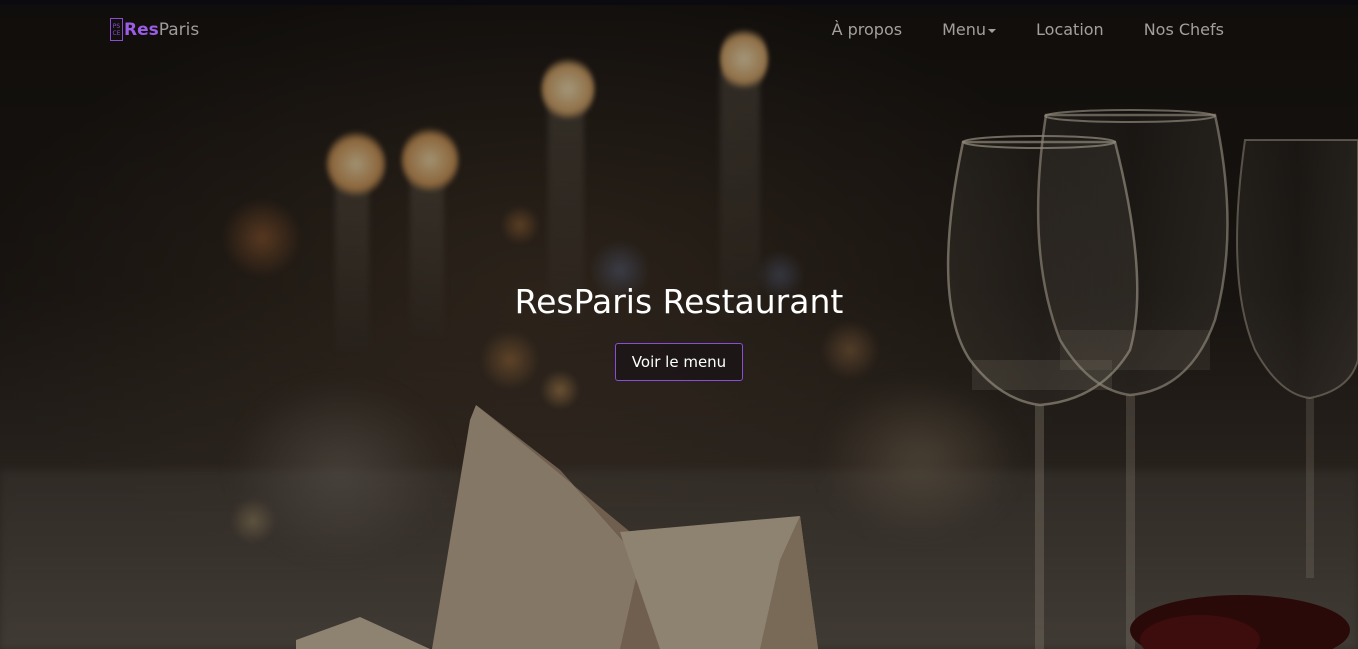  I want to click on logo-line-2: CE, so click(116, 33).